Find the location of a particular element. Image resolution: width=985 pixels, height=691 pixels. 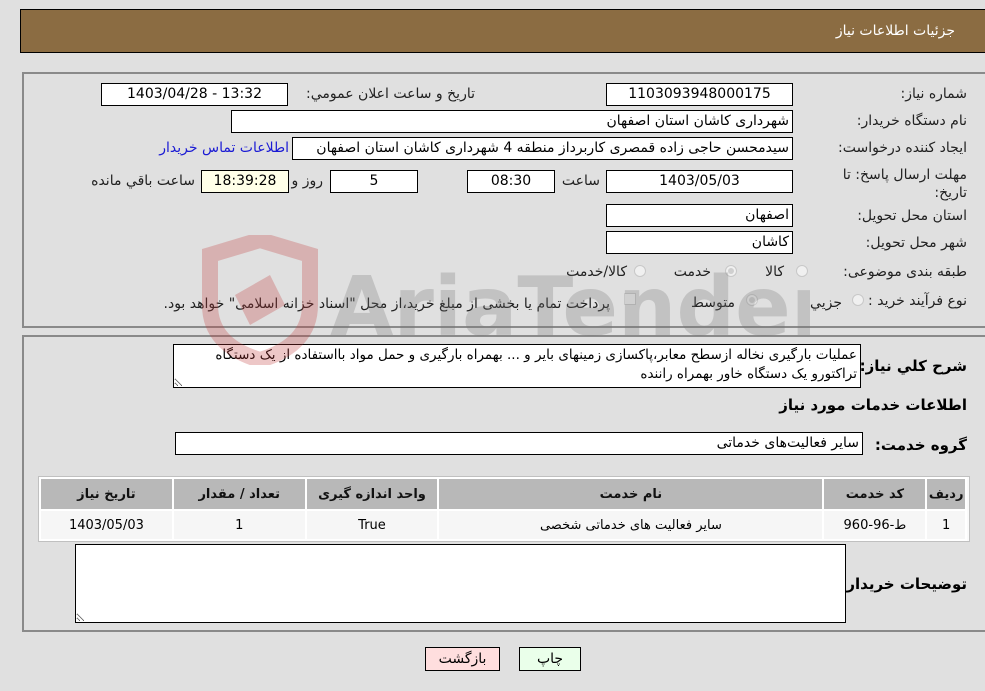

service-group-field: سایر فعالیت‌های خدماتی is located at coordinates (519, 443).